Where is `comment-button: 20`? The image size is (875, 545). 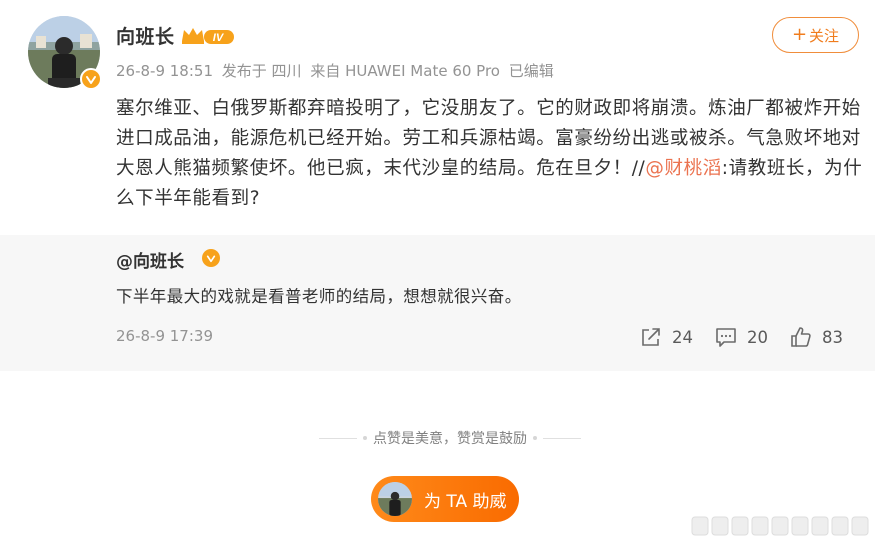
comment-button: 20 is located at coordinates (741, 337).